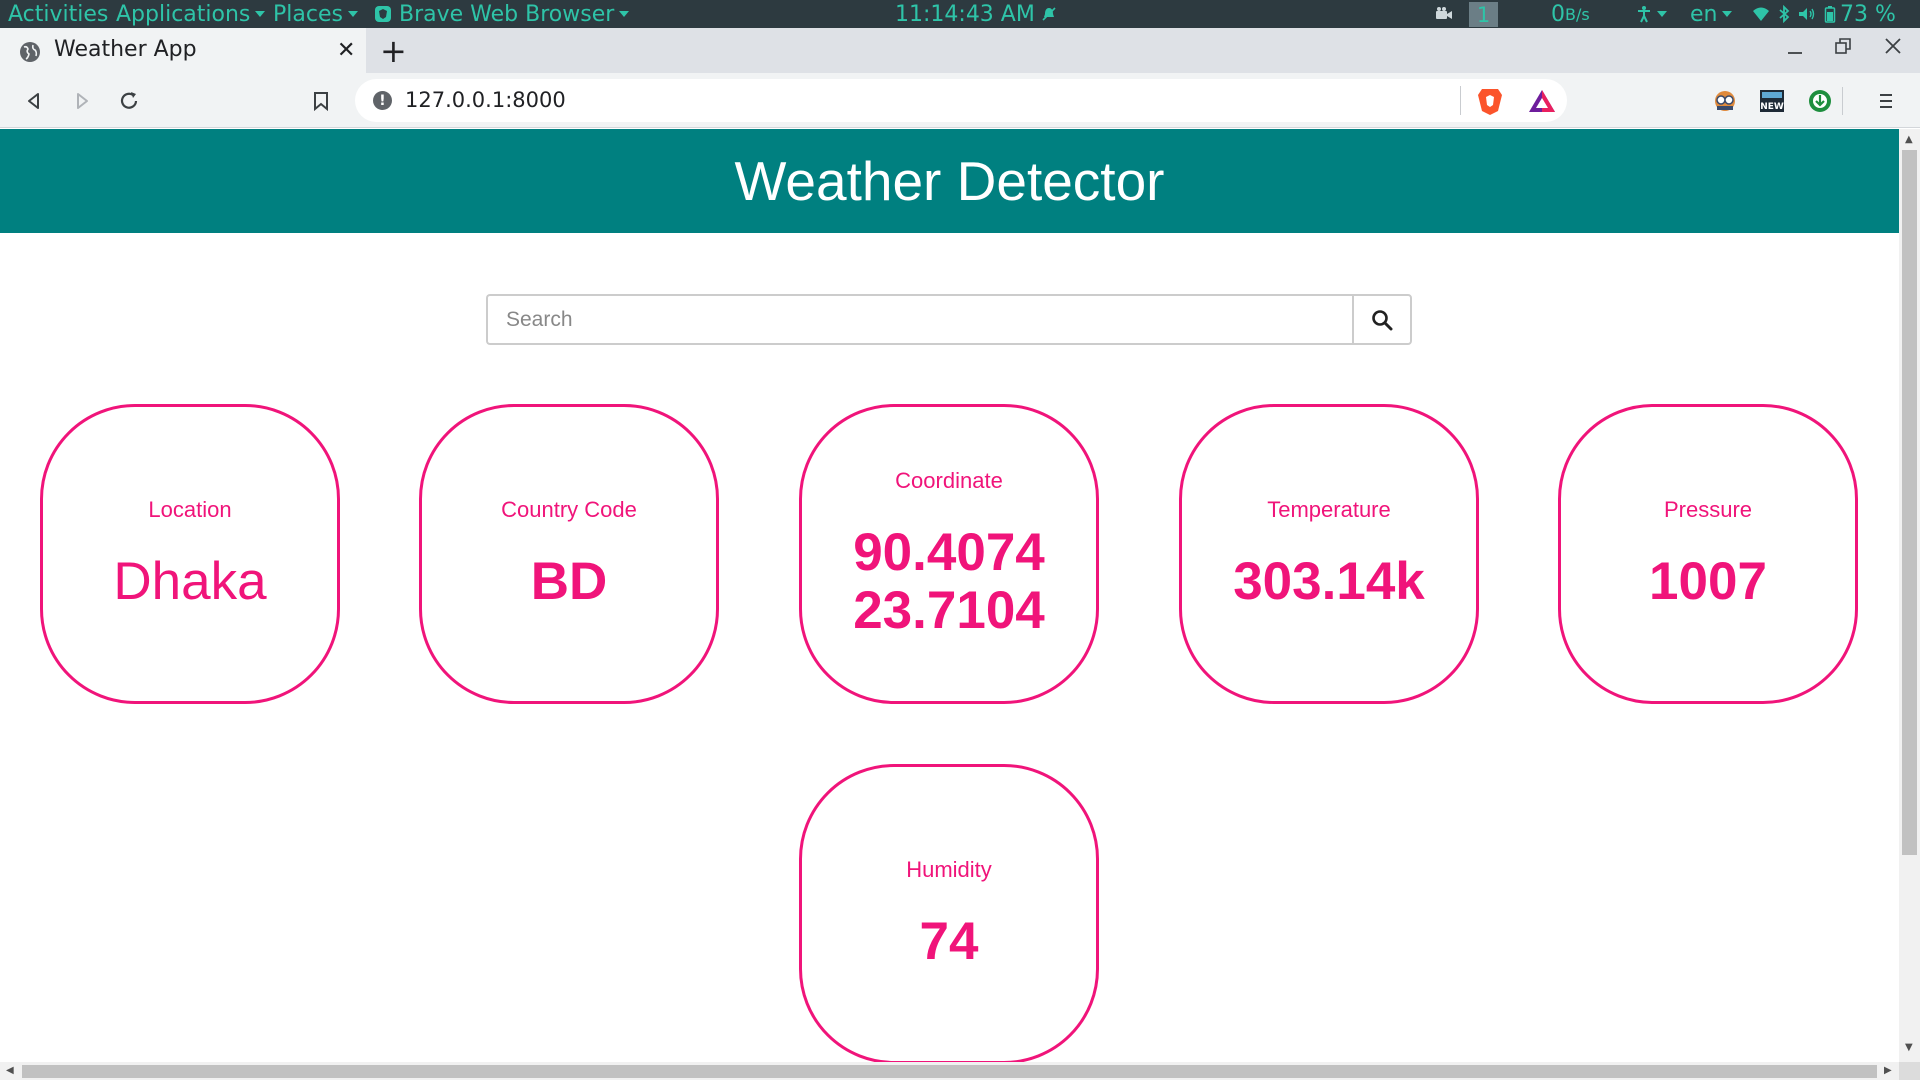 The height and width of the screenshot is (1080, 1920). Describe the element at coordinates (949, 480) in the screenshot. I see `card-label: Coordinate` at that location.